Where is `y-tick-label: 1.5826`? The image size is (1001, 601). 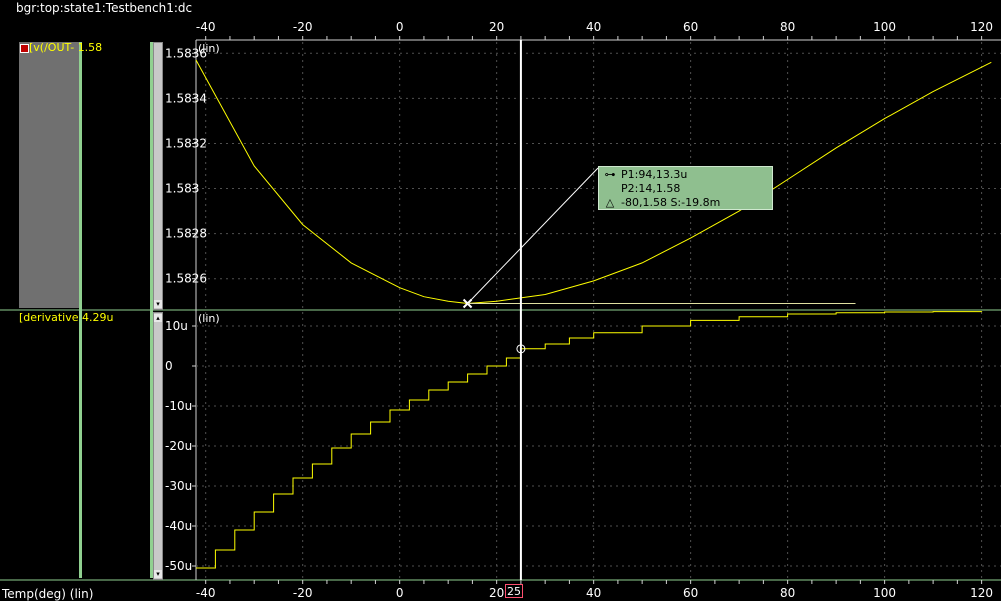
y-tick-label: 1.5826 is located at coordinates (186, 279).